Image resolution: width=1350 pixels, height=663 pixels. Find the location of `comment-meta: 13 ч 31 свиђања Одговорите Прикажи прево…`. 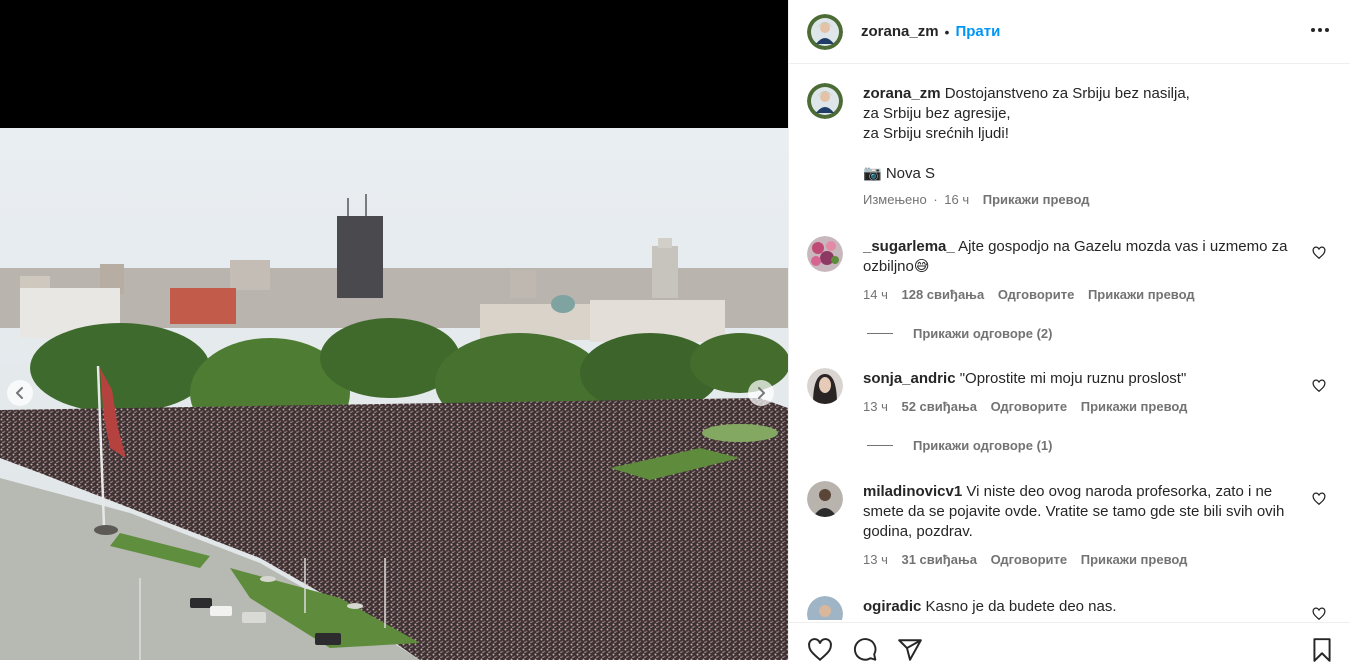

comment-meta: 13 ч 31 свиђања Одговорите Прикажи прево… is located at coordinates (1030, 559).